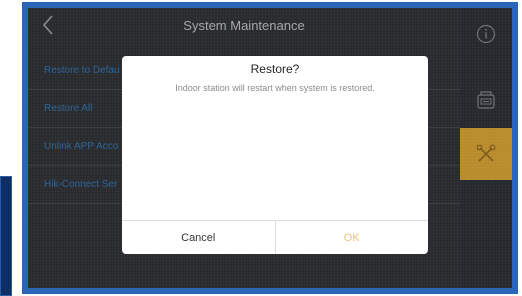 The width and height of the screenshot is (522, 296). I want to click on dialog-title: Restore?, so click(275, 69).